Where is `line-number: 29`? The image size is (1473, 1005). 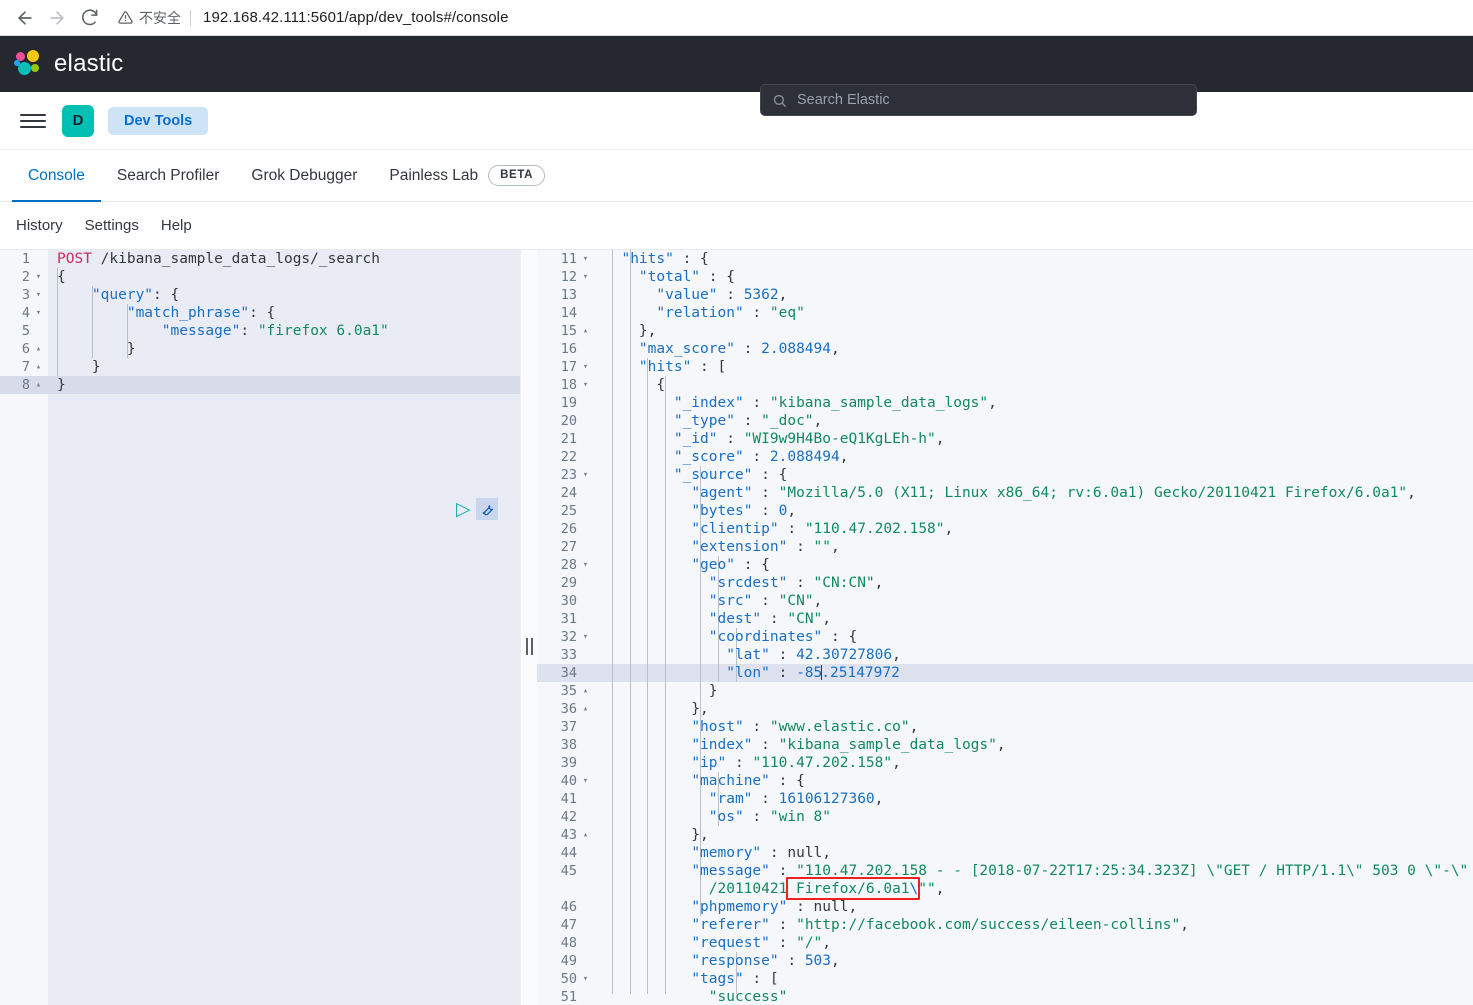 line-number: 29 is located at coordinates (566, 583).